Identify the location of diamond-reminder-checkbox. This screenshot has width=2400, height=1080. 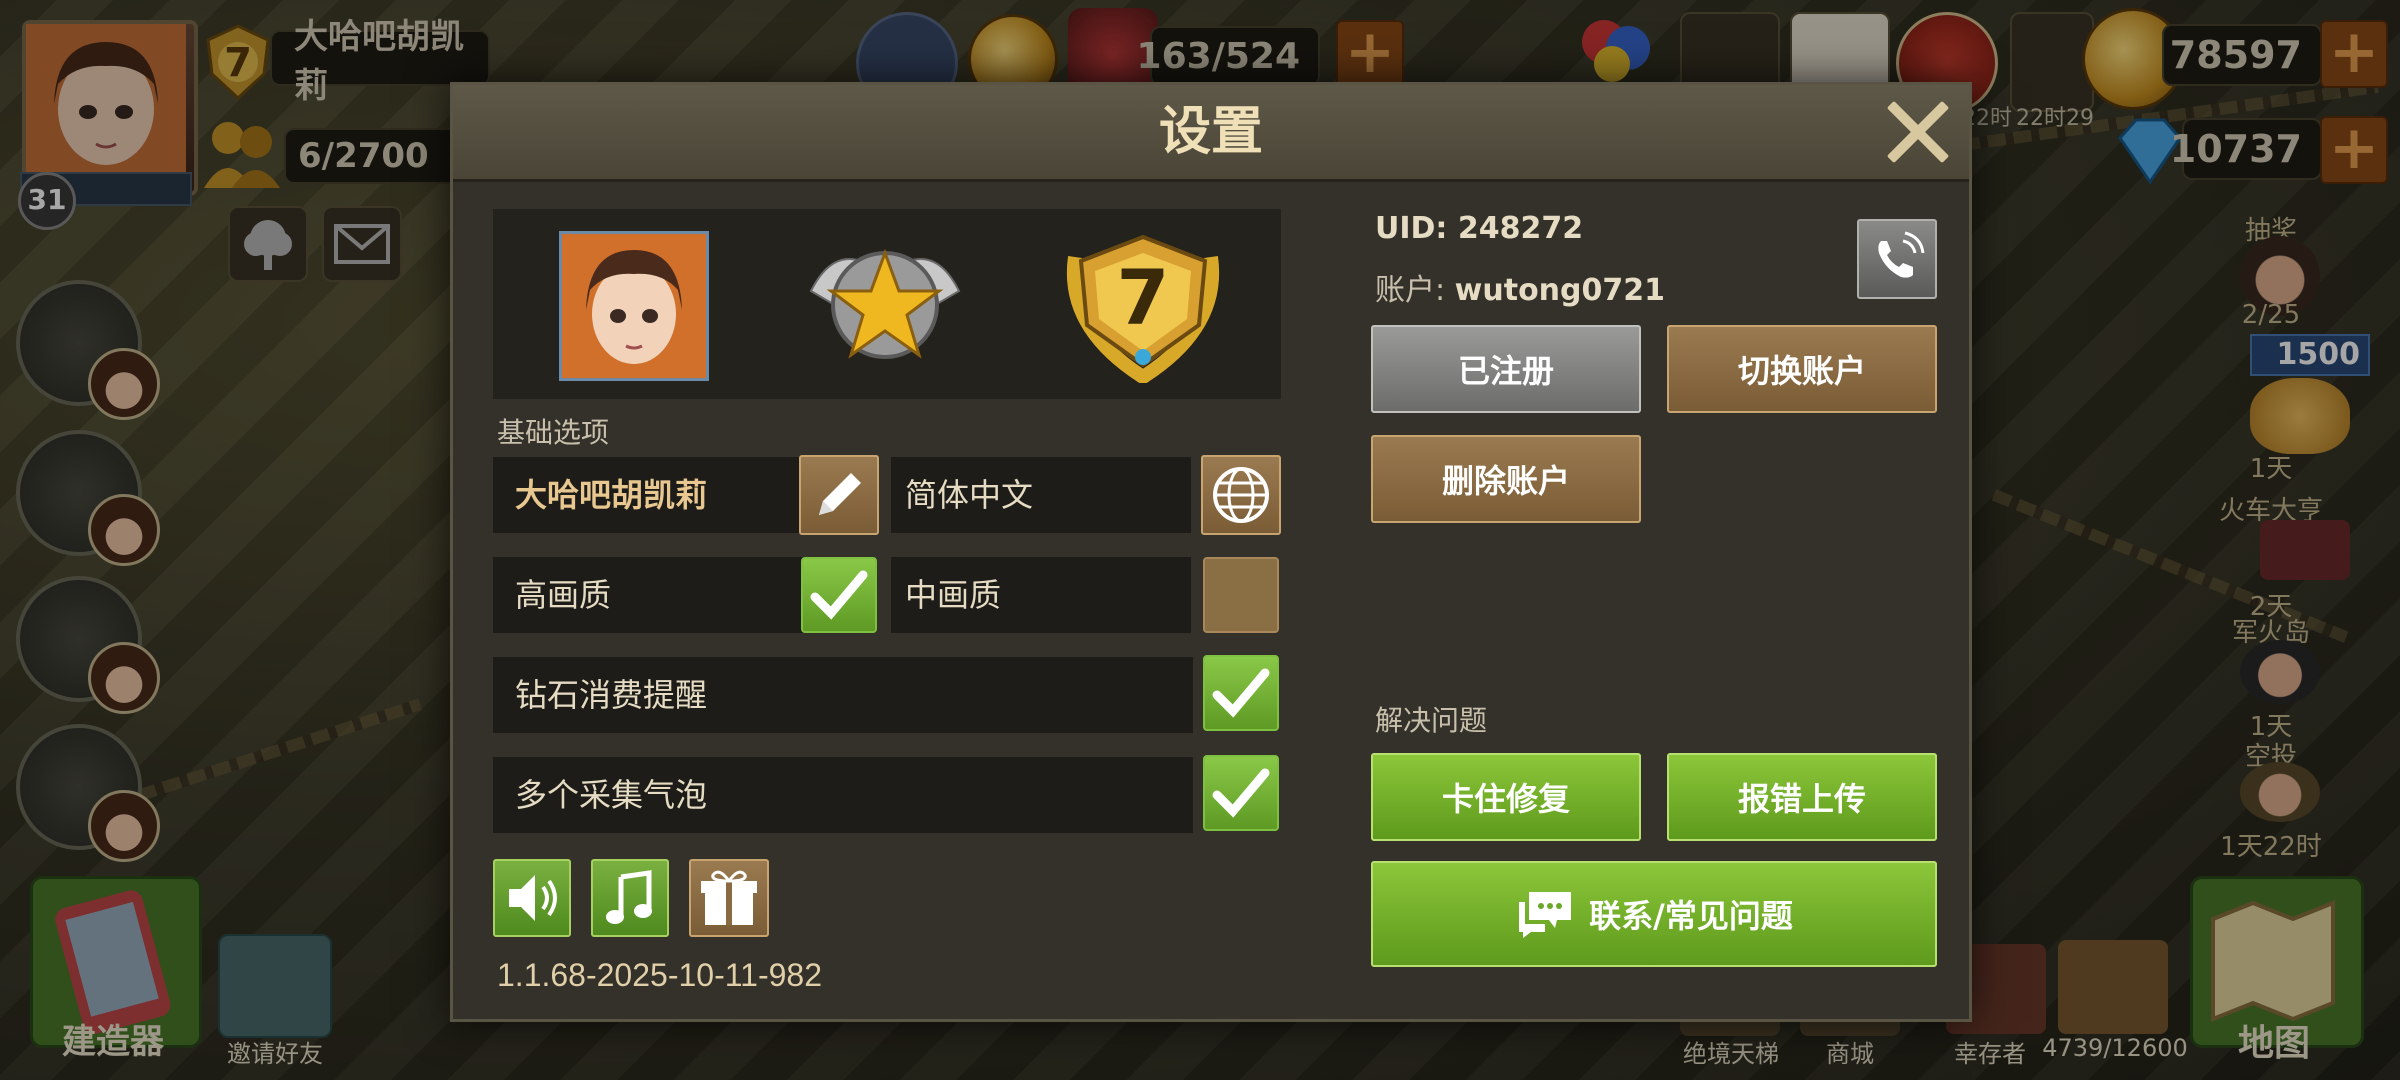
(1241, 693).